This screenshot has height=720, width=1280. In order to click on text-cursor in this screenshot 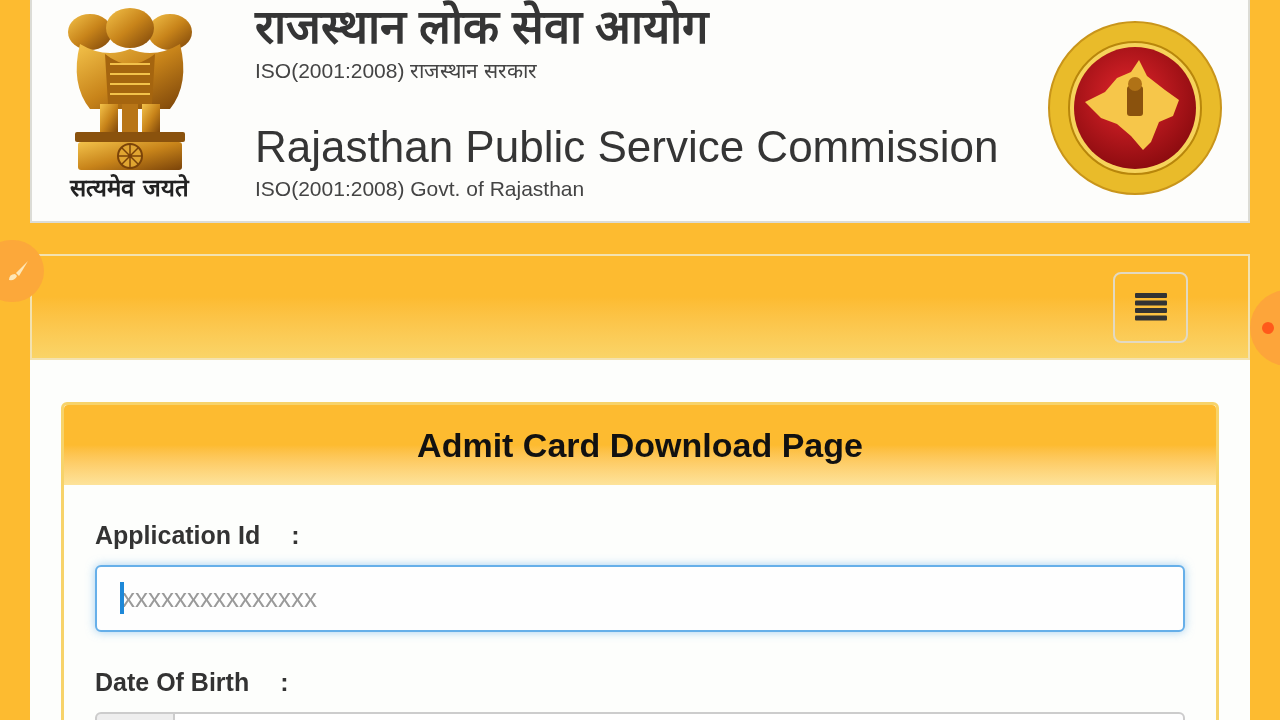, I will do `click(122, 598)`.